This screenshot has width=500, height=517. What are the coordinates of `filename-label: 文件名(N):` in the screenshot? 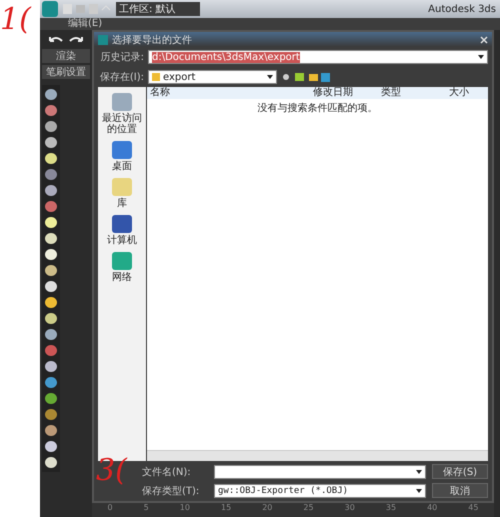 It's located at (167, 472).